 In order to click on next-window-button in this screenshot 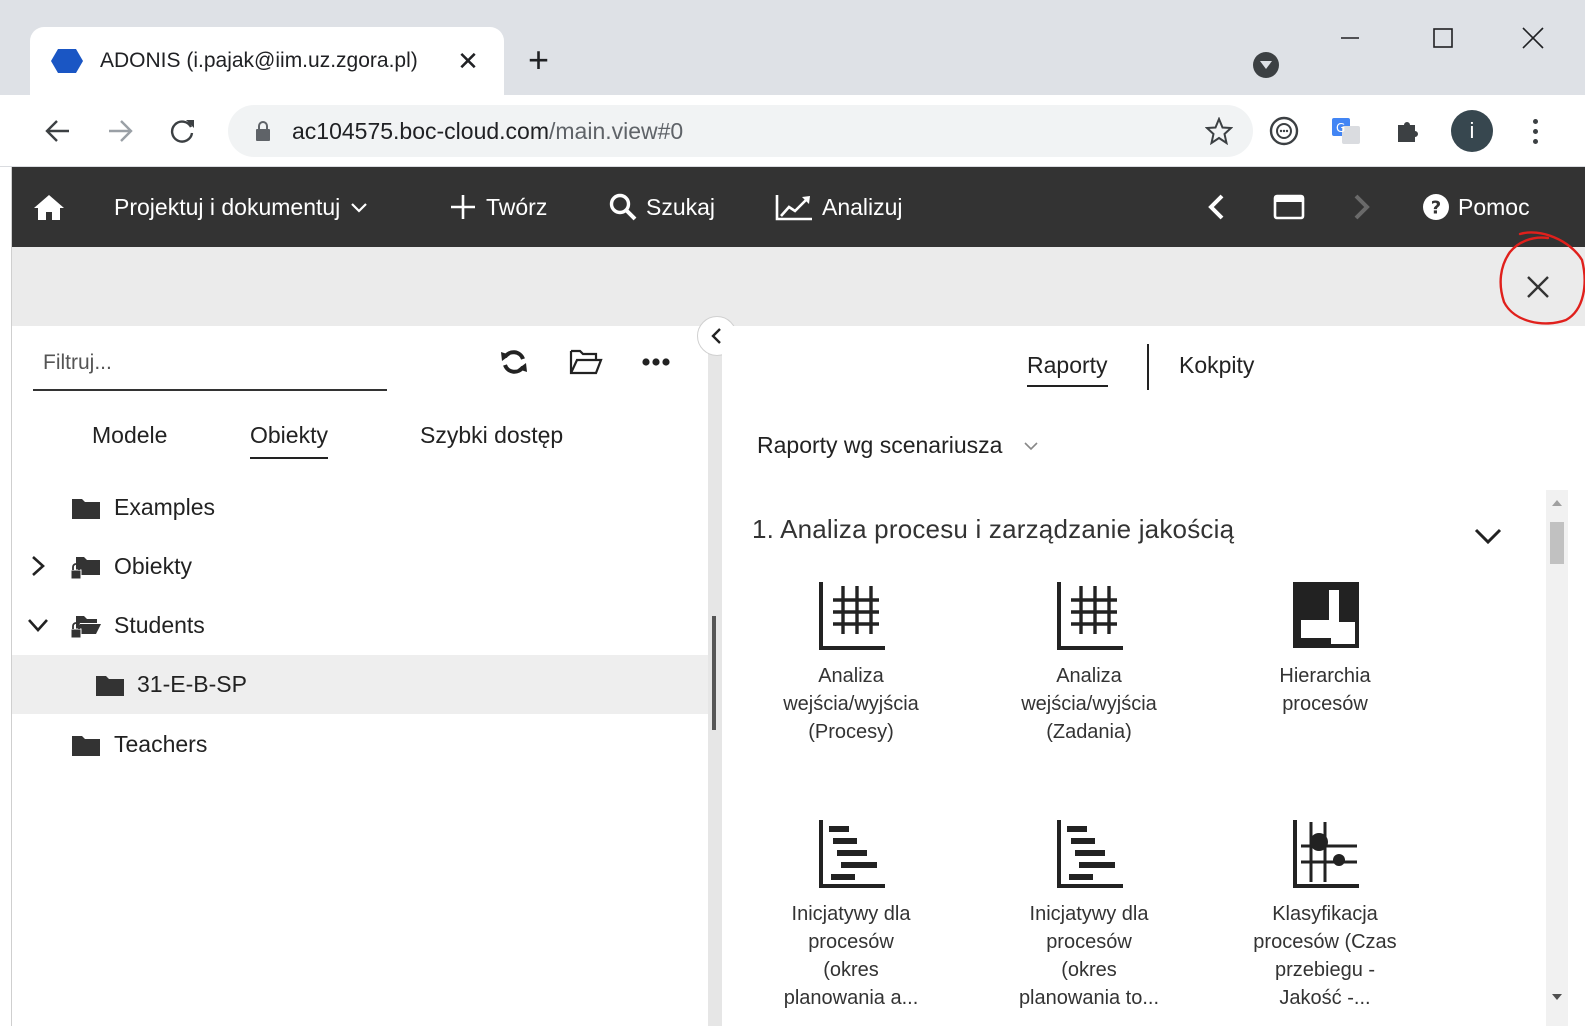, I will do `click(1365, 207)`.